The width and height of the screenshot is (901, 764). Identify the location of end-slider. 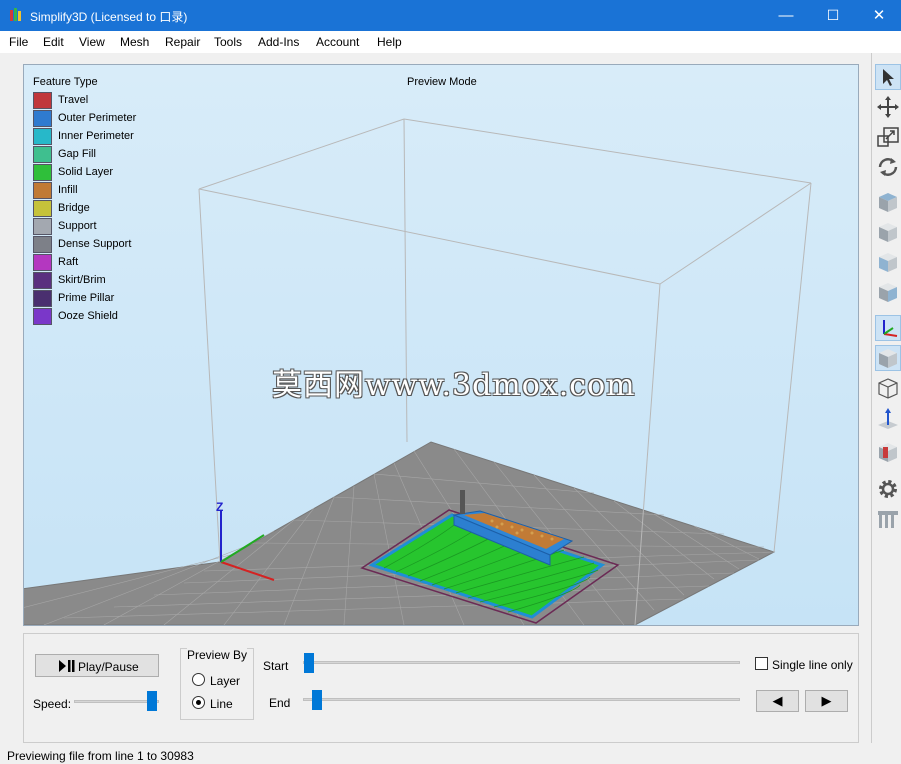
(521, 699).